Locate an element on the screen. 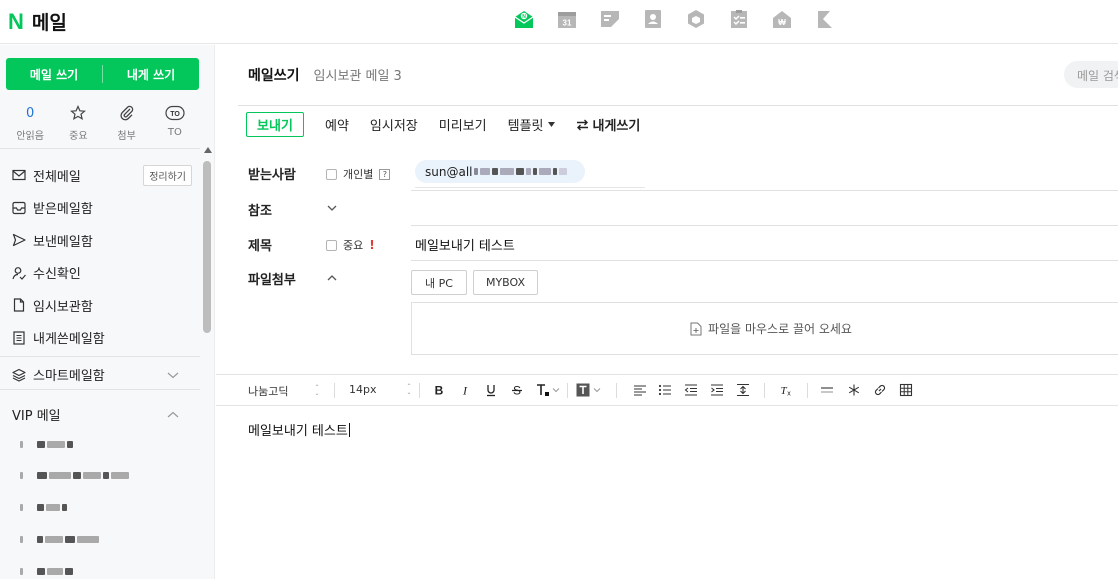 This screenshot has height=579, width=1118. organize-button: 정리하기 is located at coordinates (167, 175).